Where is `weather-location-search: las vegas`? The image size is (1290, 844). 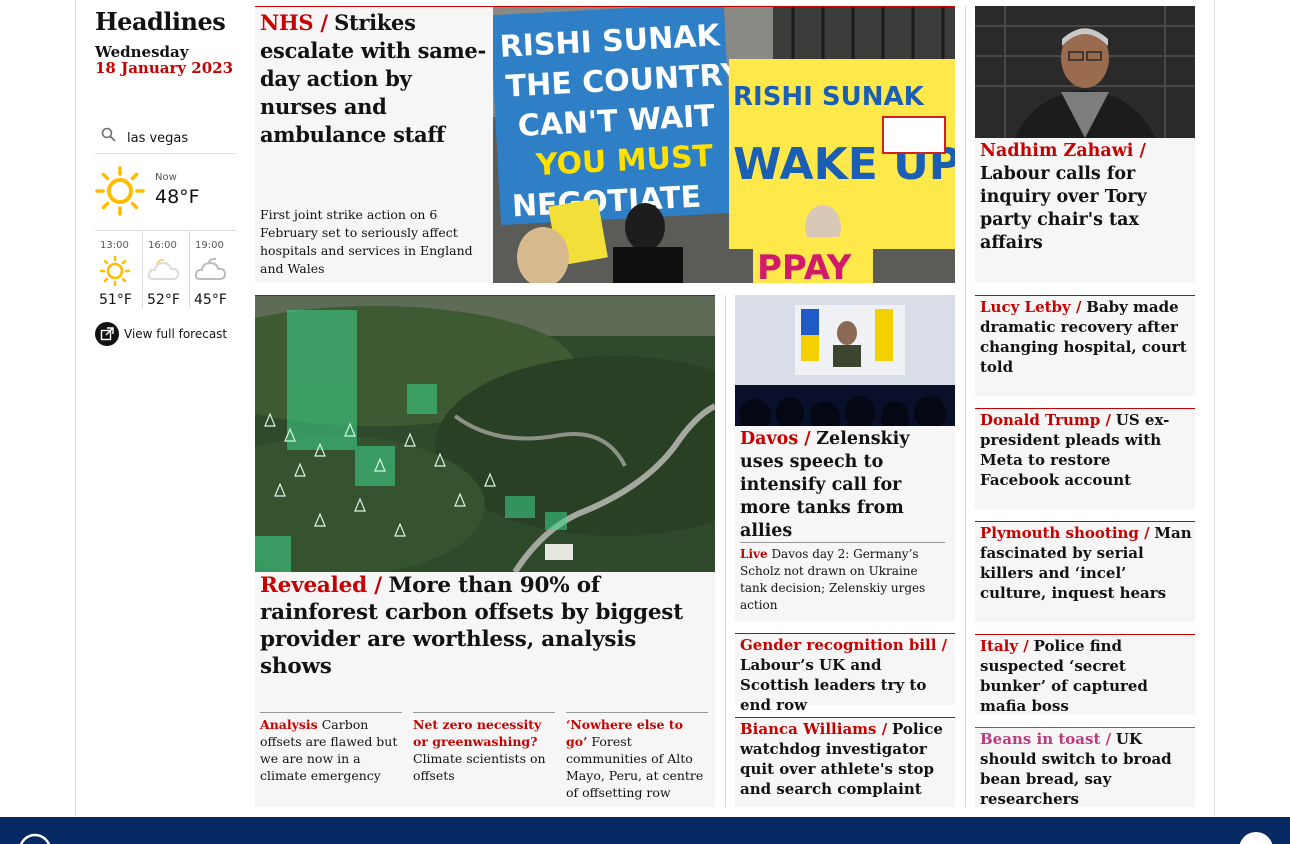
weather-location-search: las vegas is located at coordinates (165, 139).